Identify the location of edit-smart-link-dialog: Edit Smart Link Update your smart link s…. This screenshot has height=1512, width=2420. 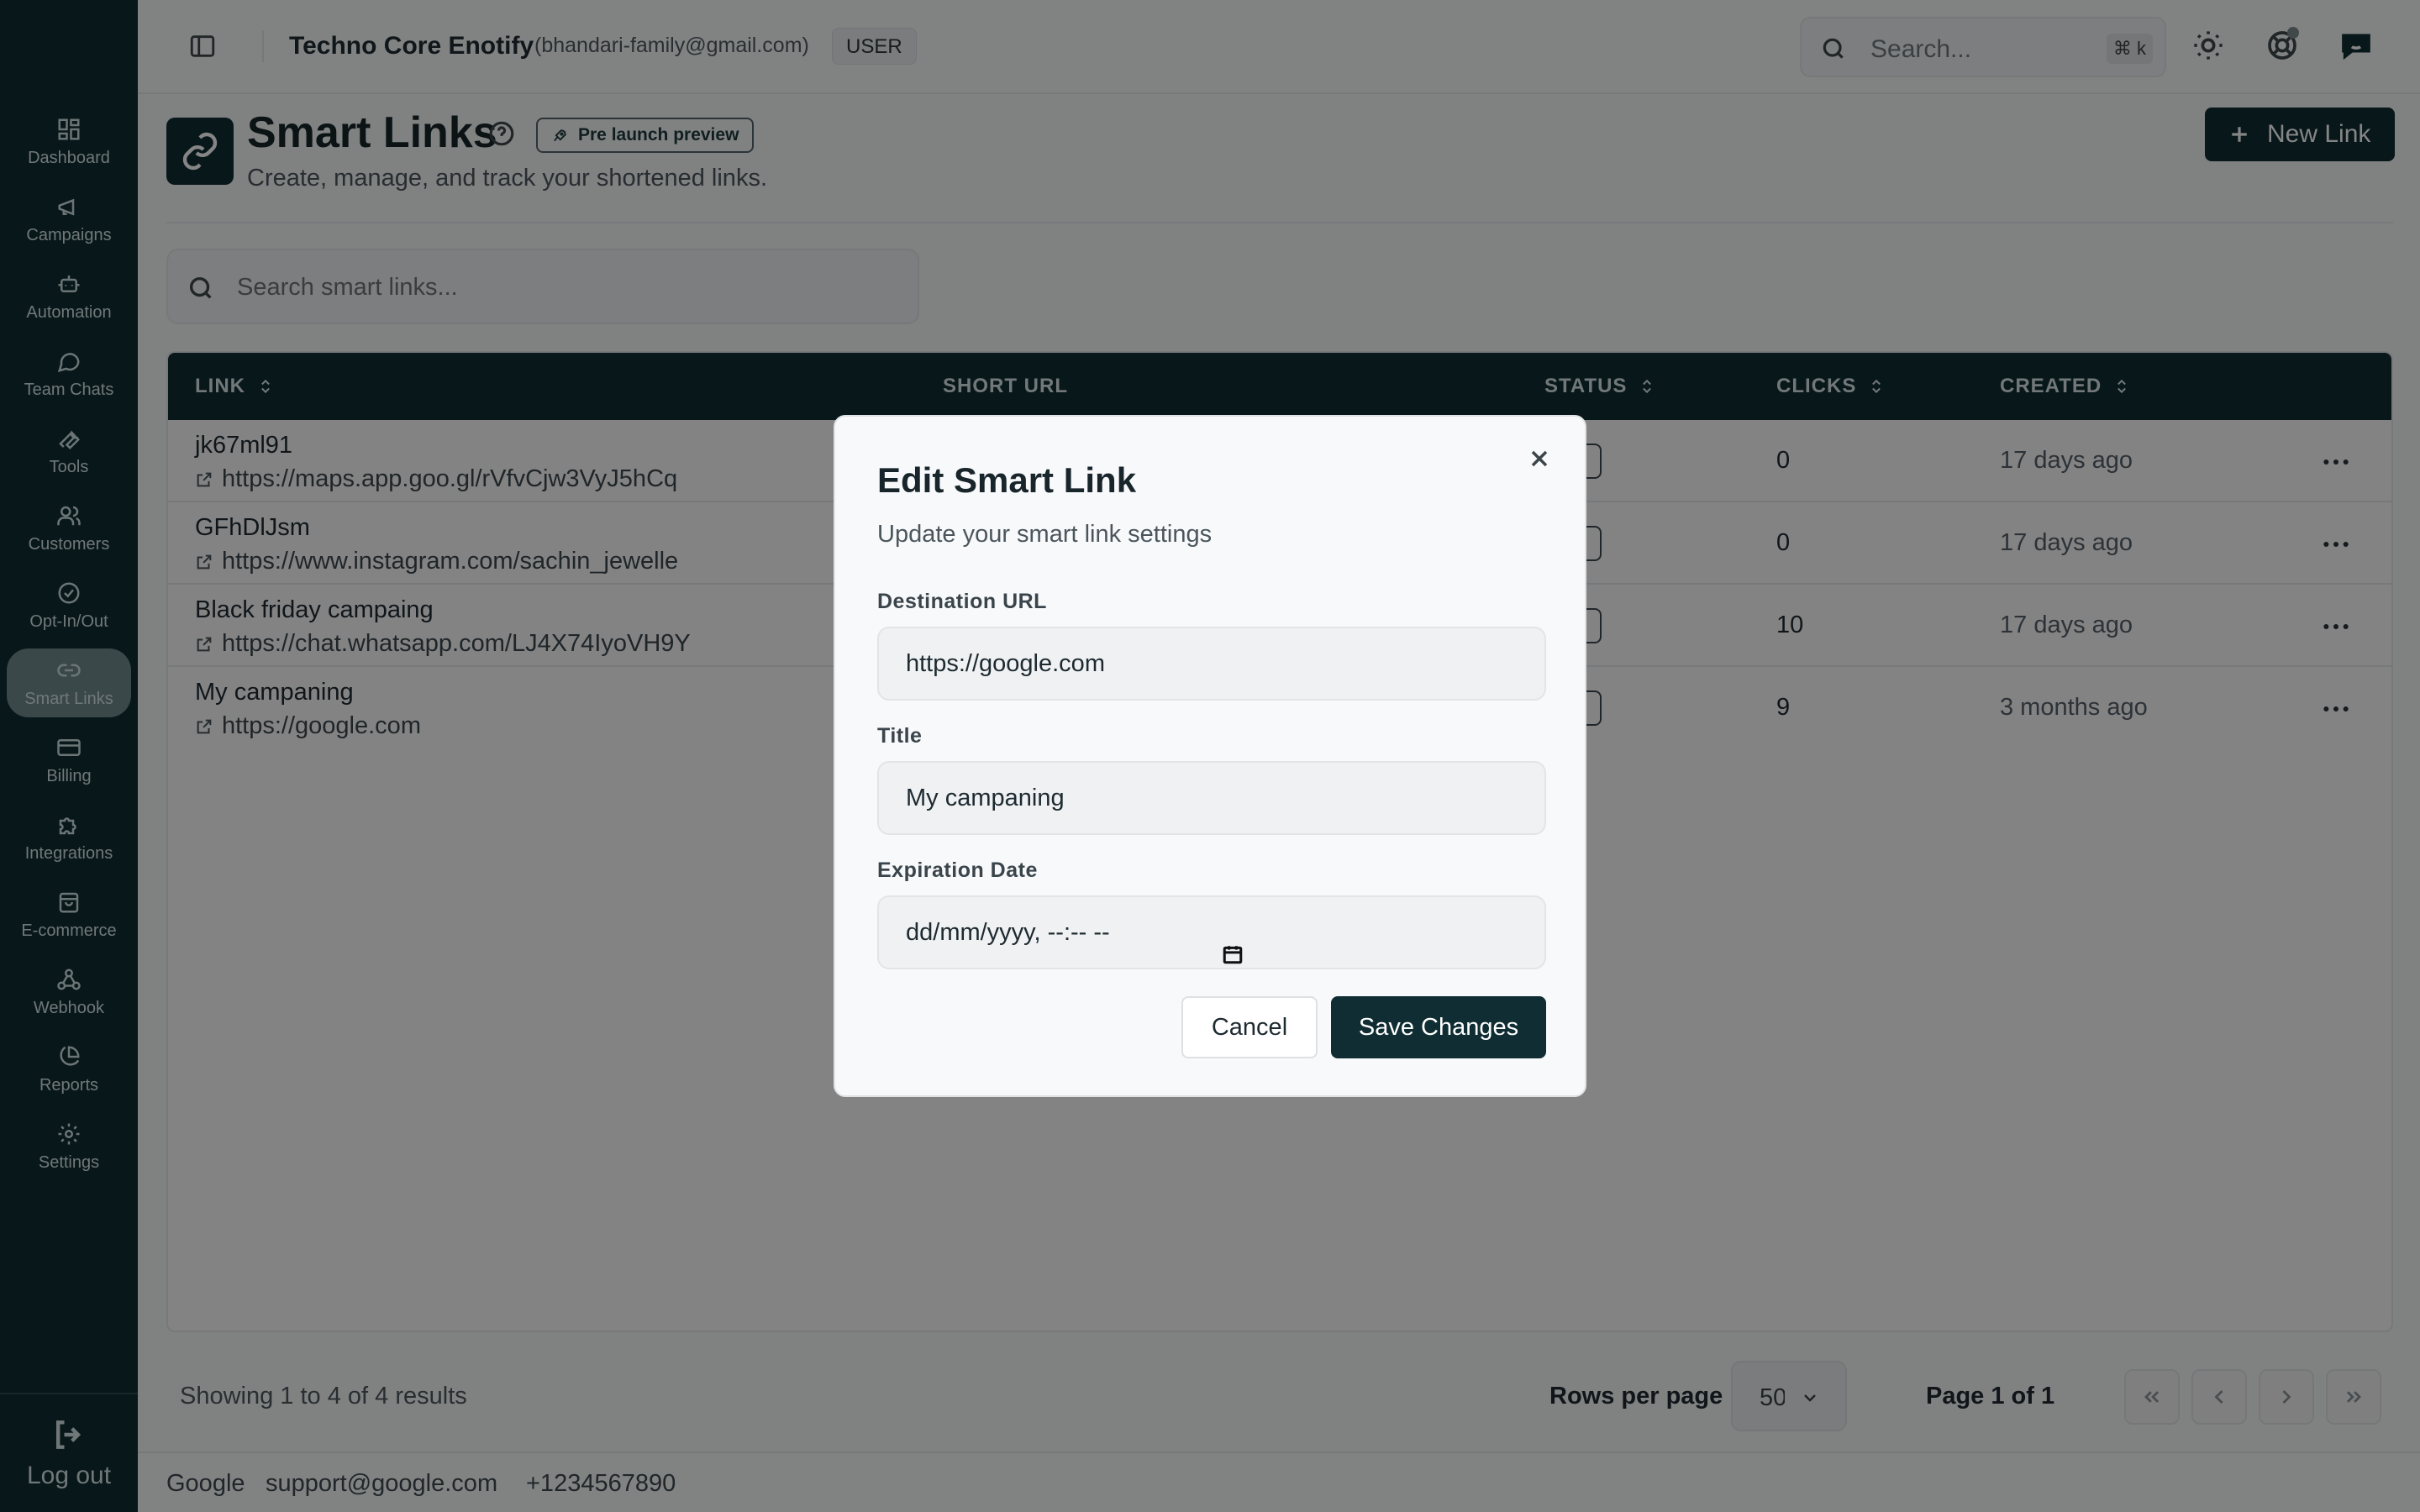
(1210, 756).